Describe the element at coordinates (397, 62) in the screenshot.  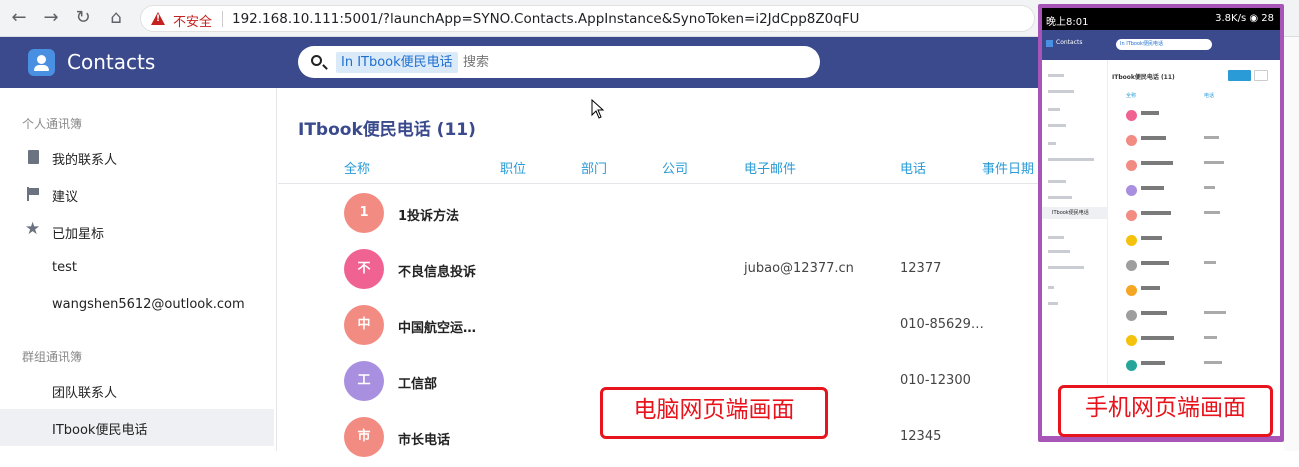
I see `search-scope-chip: In ITbook便民电话` at that location.